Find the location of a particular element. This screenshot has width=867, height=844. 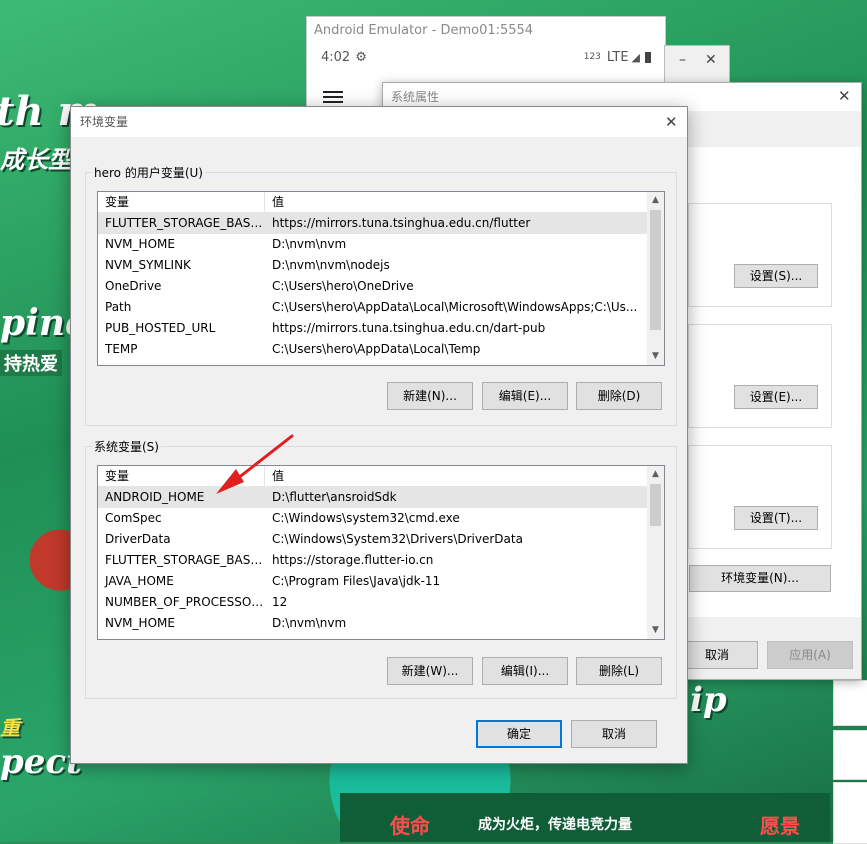

user-delete-button: 删除(D) is located at coordinates (619, 396).